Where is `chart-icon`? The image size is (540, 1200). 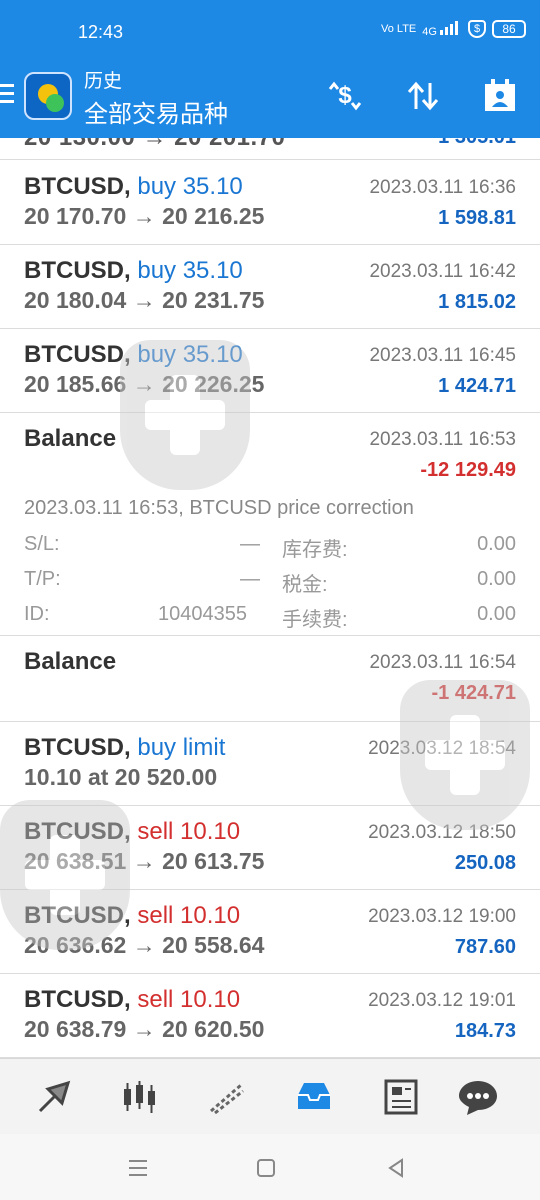
chart-icon is located at coordinates (227, 1097).